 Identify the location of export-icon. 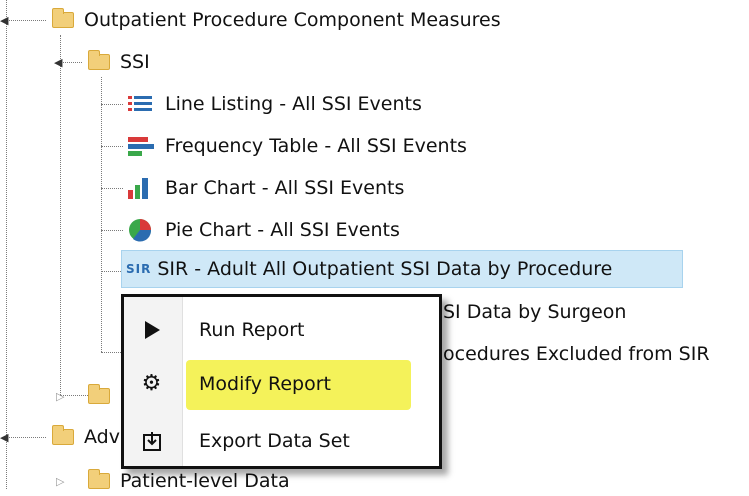
(151, 441).